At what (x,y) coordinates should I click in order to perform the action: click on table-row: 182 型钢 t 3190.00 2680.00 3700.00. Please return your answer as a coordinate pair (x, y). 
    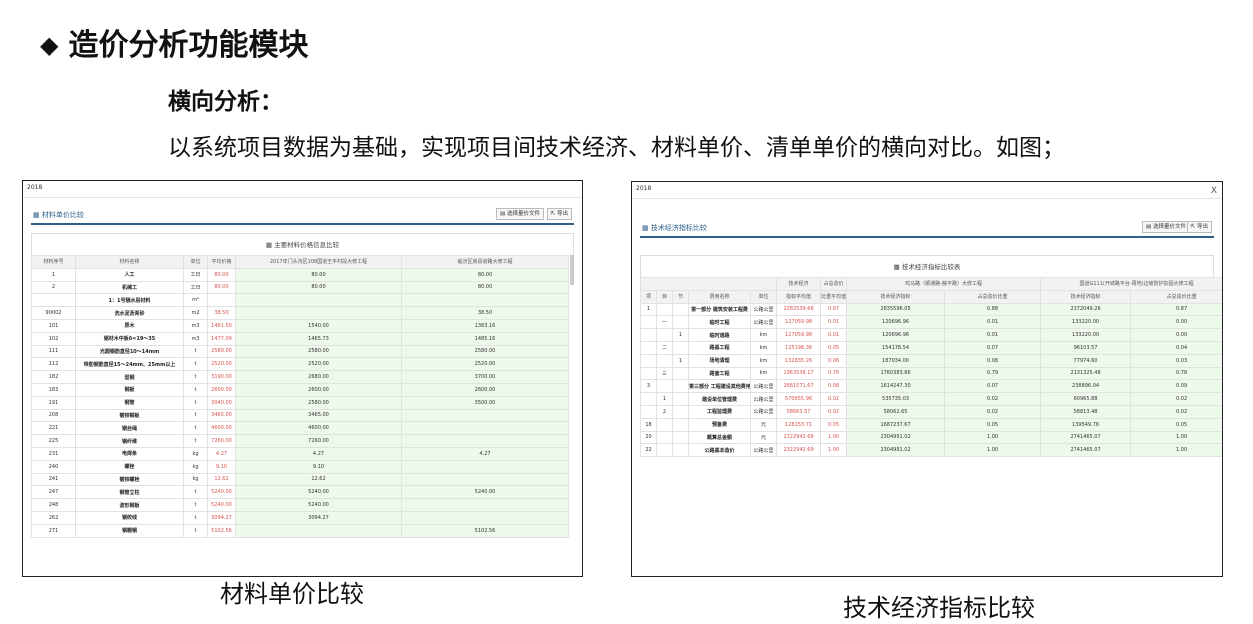
    Looking at the image, I should click on (300, 377).